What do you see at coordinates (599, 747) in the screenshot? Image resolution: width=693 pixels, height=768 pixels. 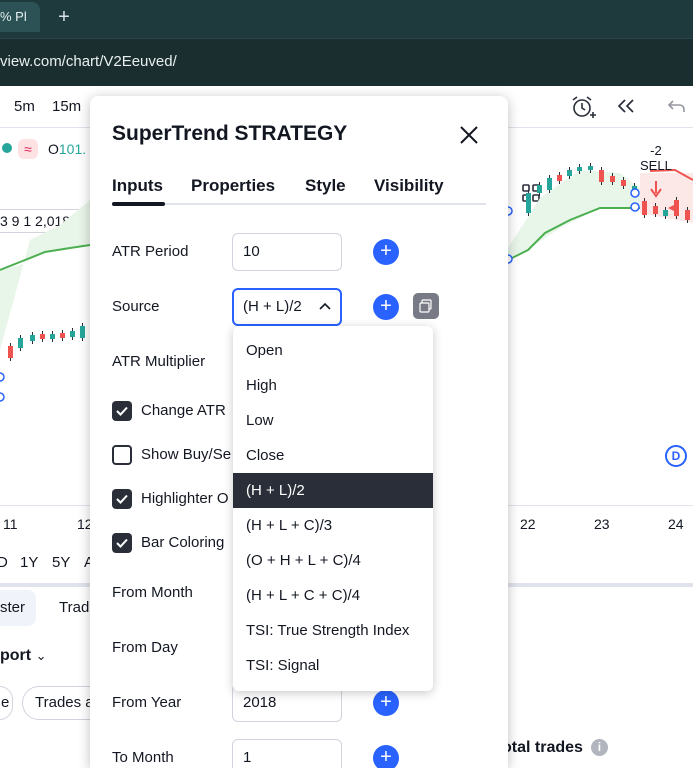 I see `info-icon: i` at bounding box center [599, 747].